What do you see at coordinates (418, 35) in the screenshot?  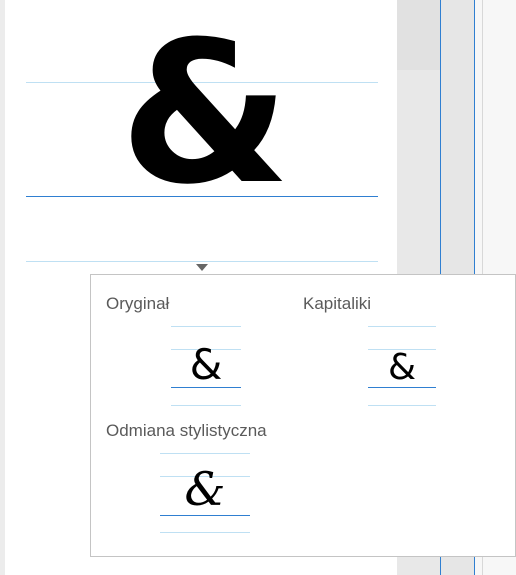 I see `scroll-thumb` at bounding box center [418, 35].